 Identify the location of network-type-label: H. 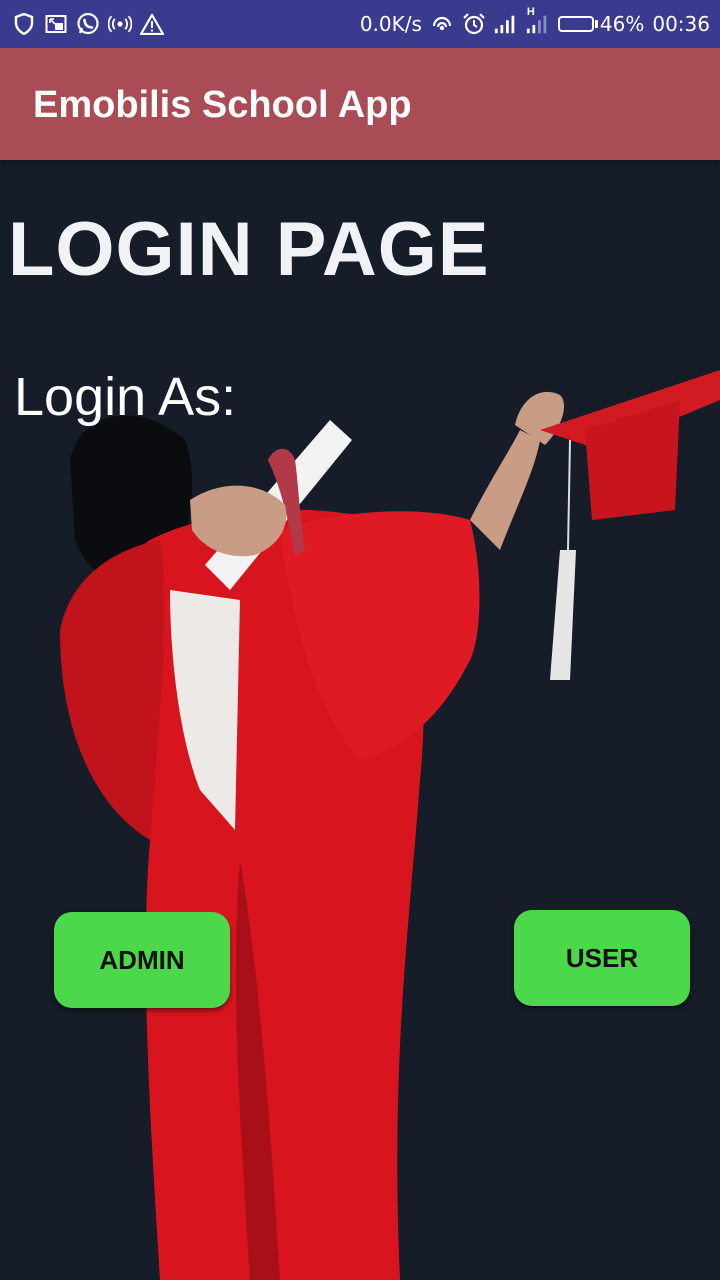
(530, 12).